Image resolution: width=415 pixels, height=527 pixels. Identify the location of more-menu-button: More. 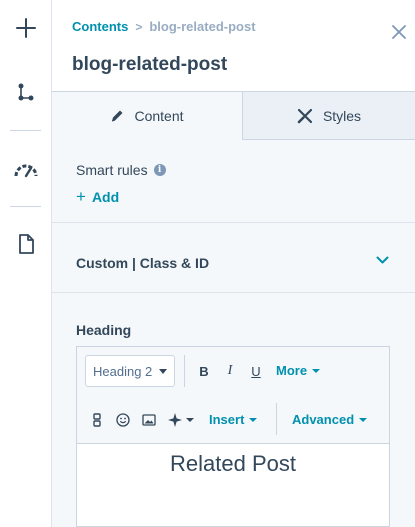
(298, 370).